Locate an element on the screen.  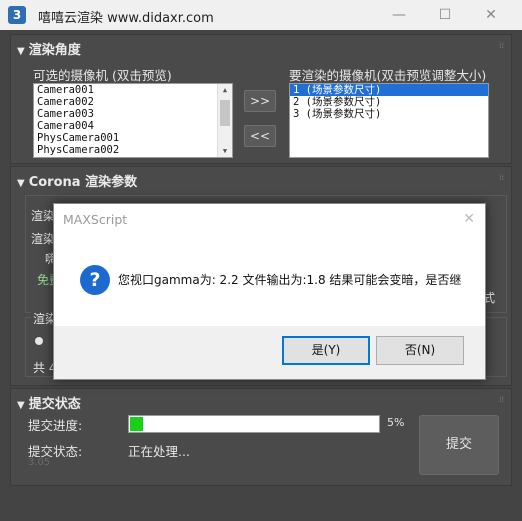
camera-section-header: ▼ 渲染角度 is located at coordinates (49, 48).